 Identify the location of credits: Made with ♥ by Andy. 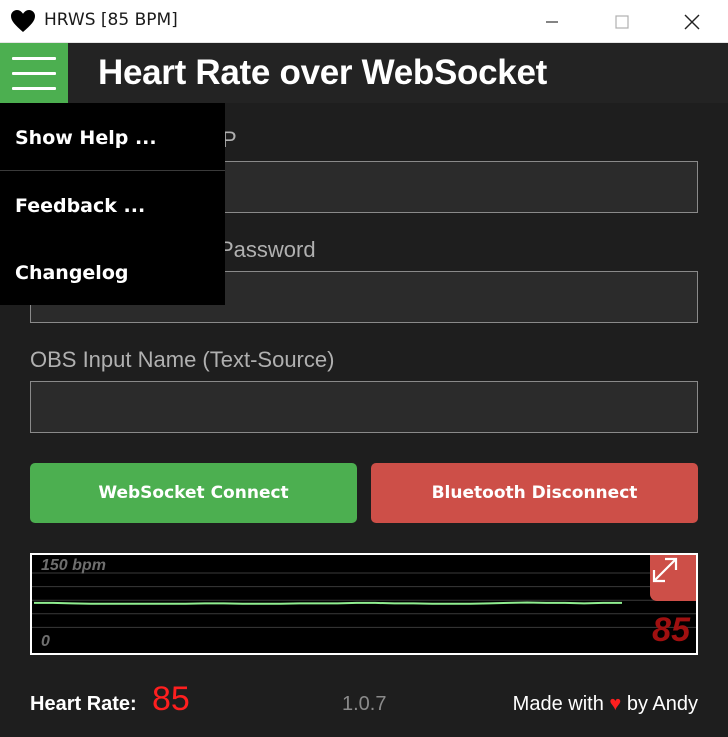
(605, 704).